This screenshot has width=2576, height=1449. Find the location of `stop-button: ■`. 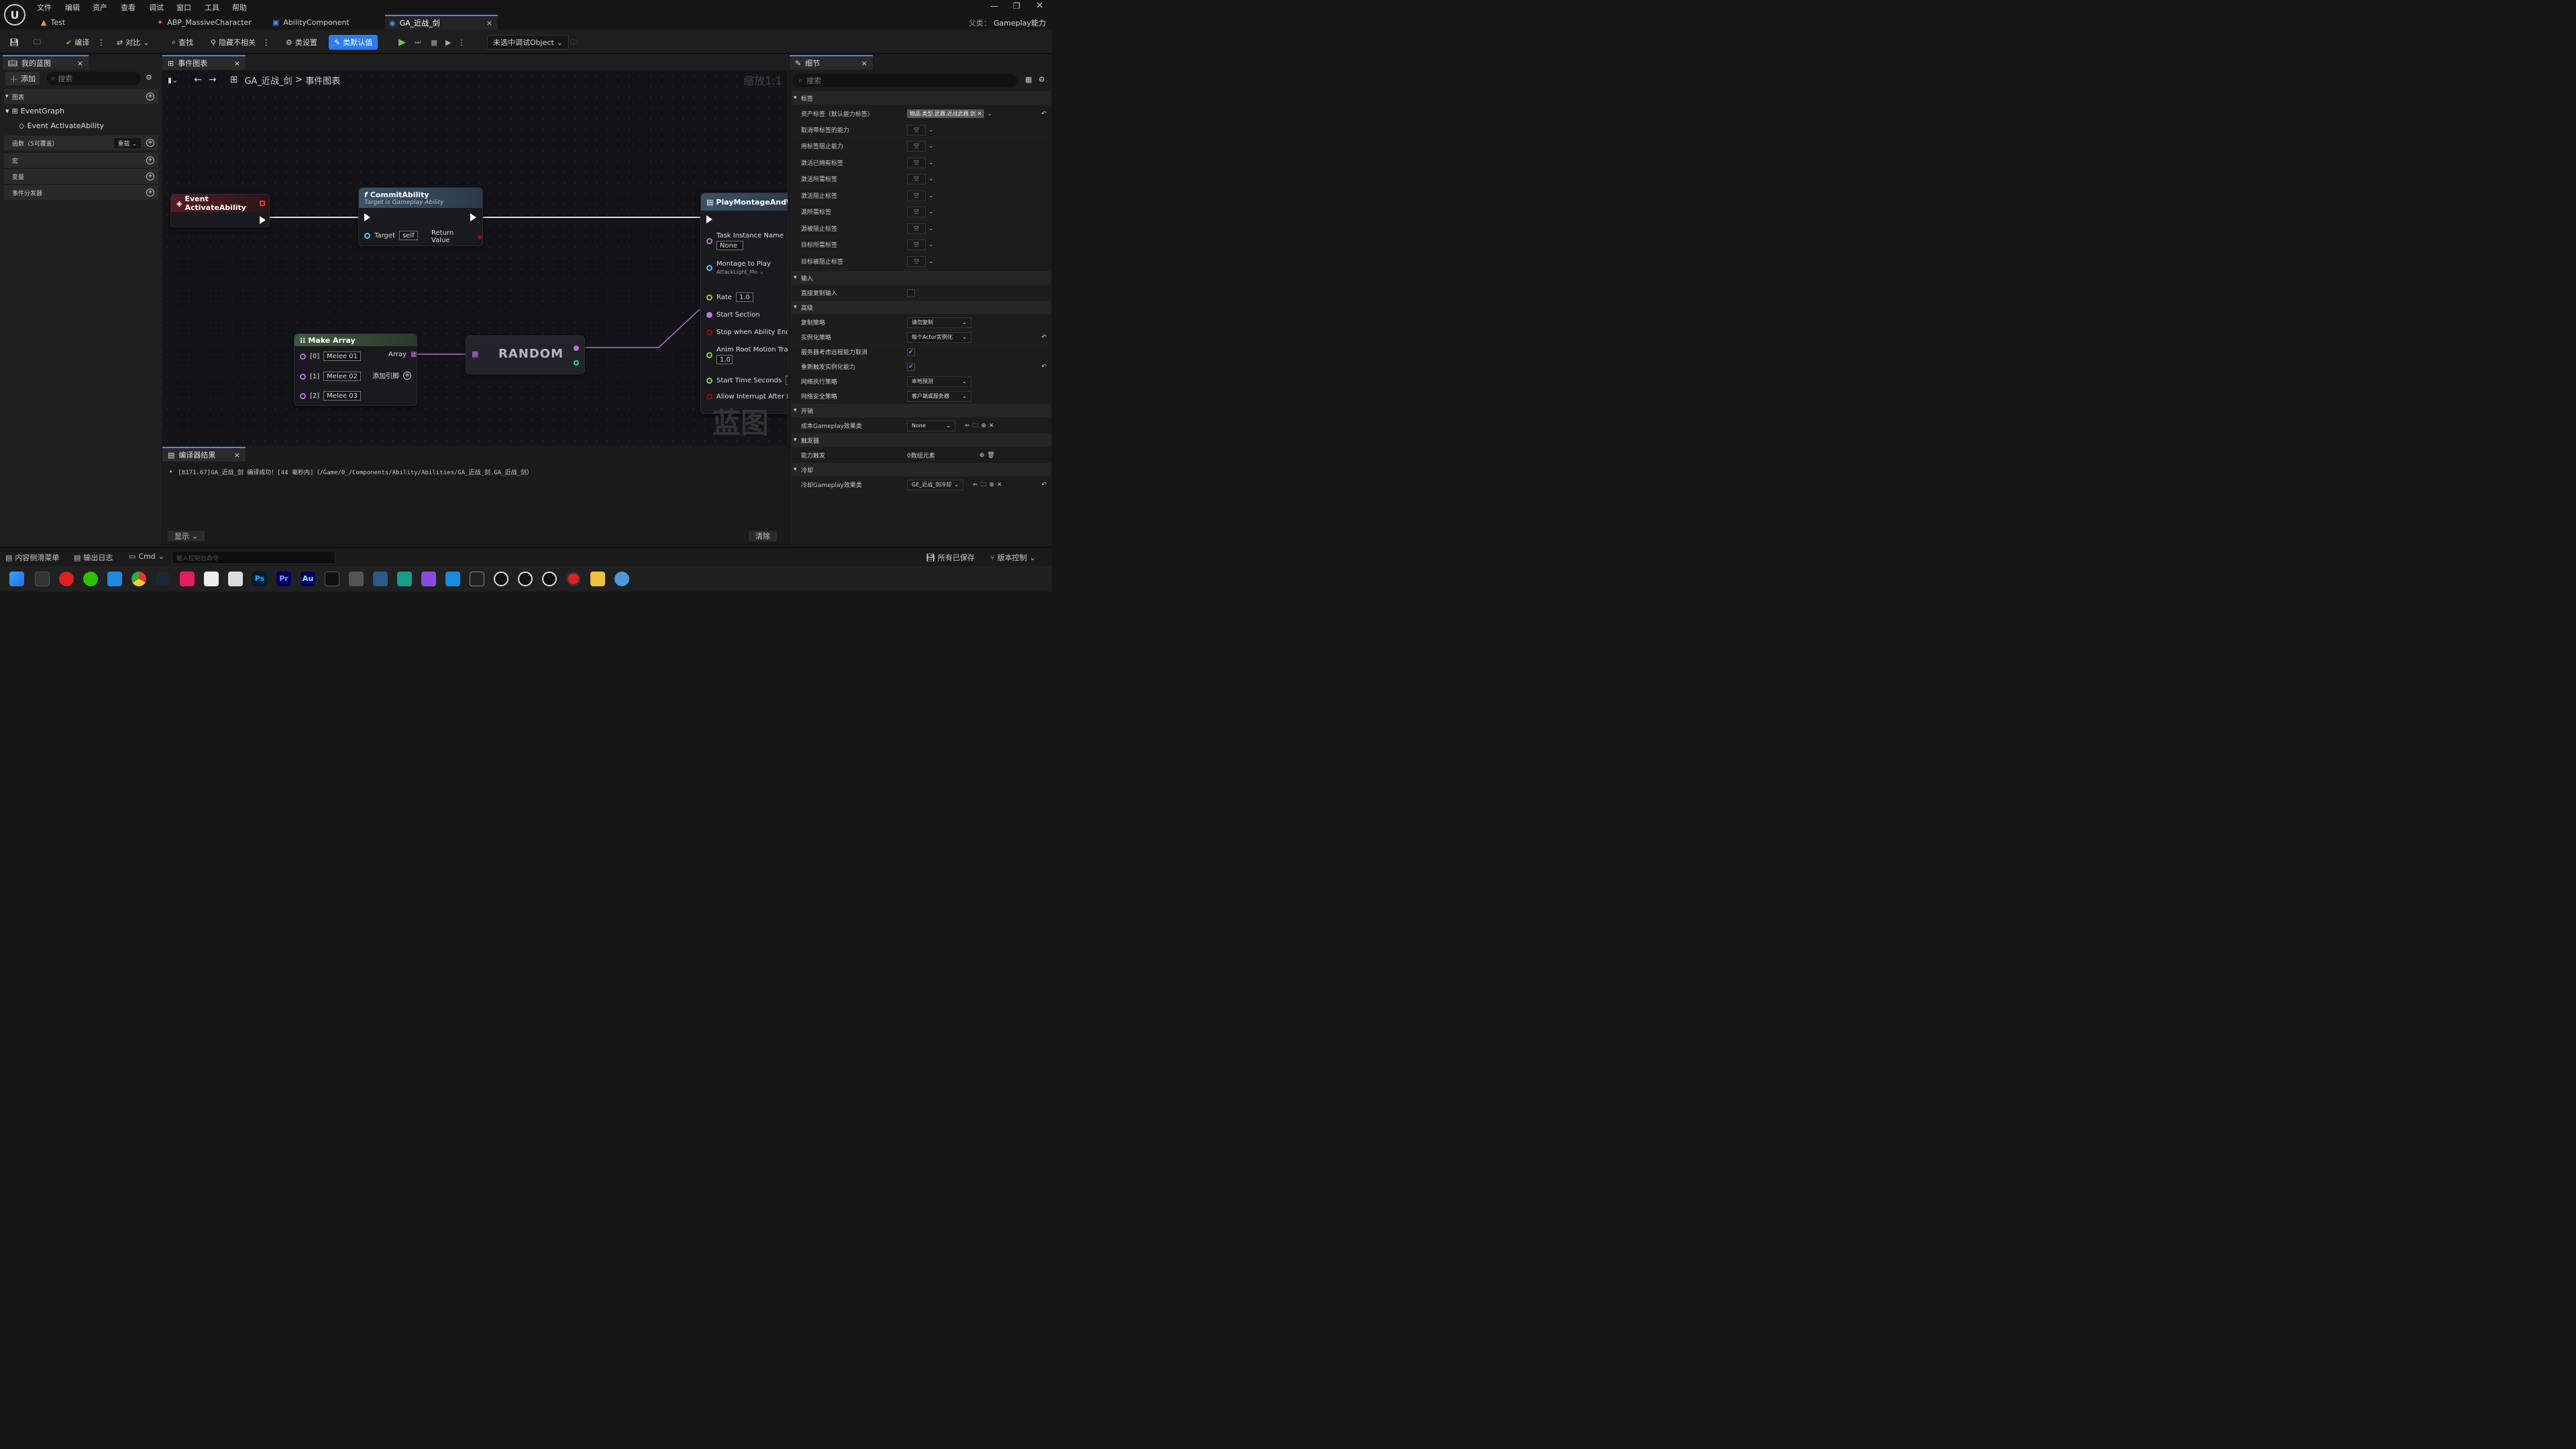

stop-button: ■ is located at coordinates (434, 42).